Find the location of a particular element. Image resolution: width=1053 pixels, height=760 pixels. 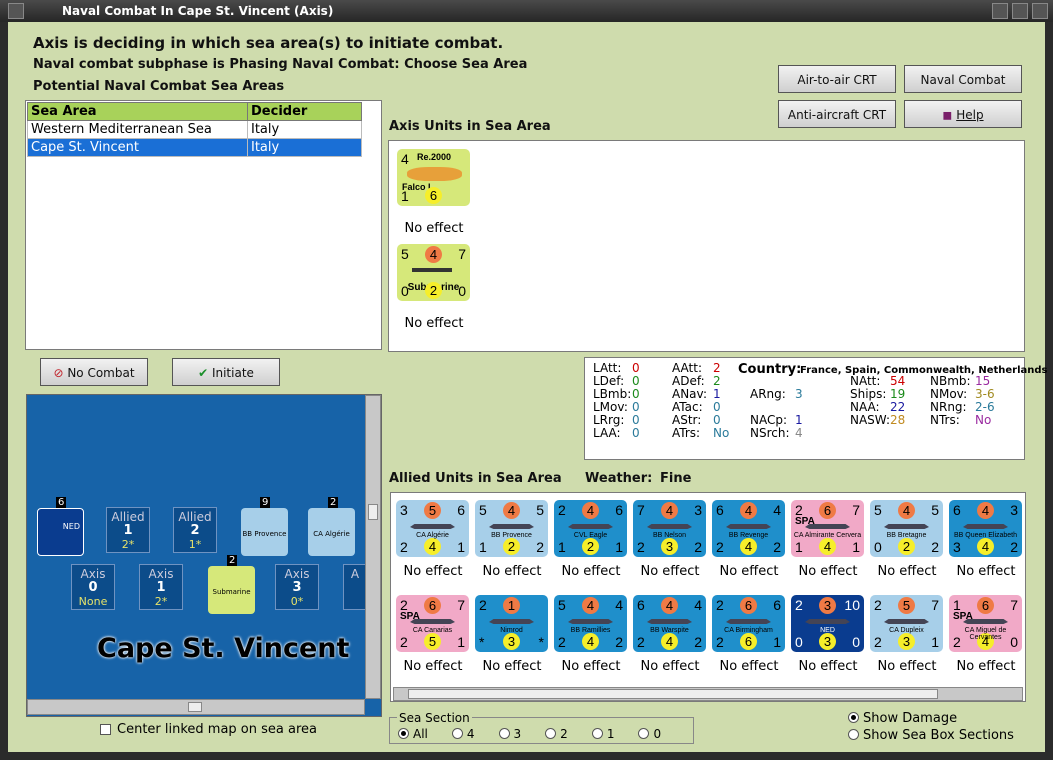

allied-unit-card: 2 10 0 0 3 3 NED is located at coordinates (827, 623).